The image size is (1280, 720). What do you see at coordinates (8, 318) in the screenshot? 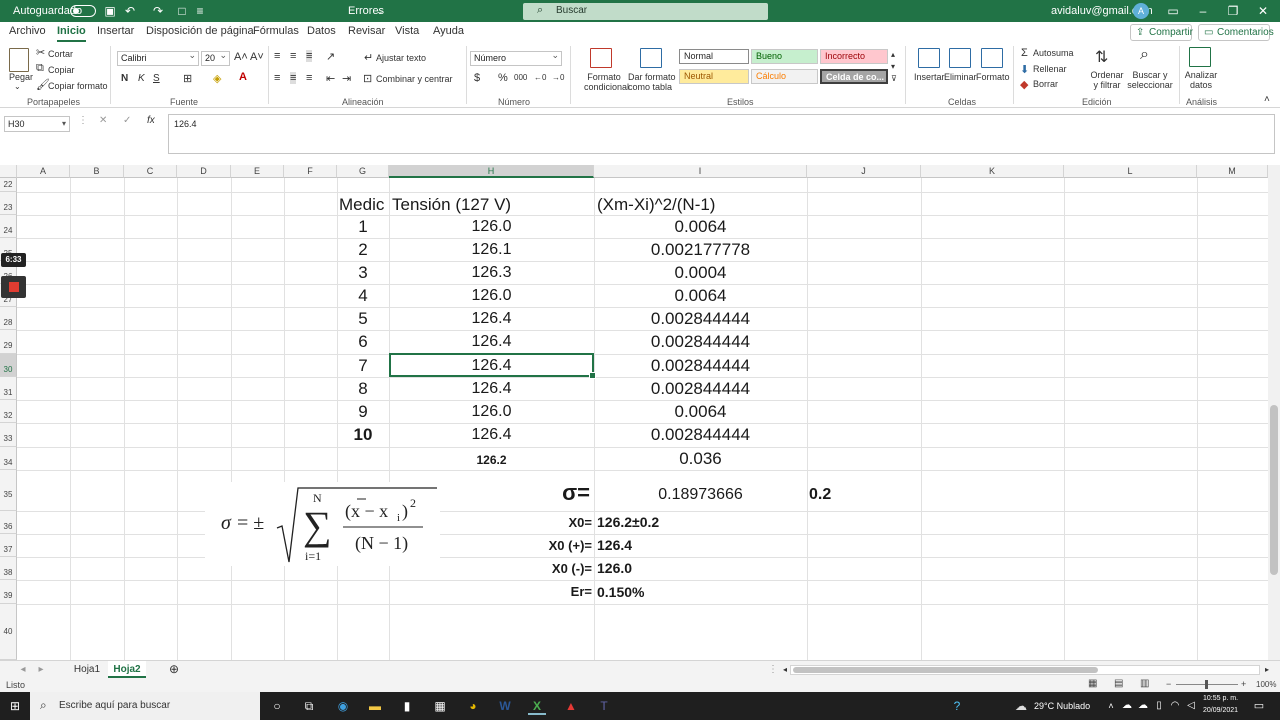
I see `row-header-28: 28` at bounding box center [8, 318].